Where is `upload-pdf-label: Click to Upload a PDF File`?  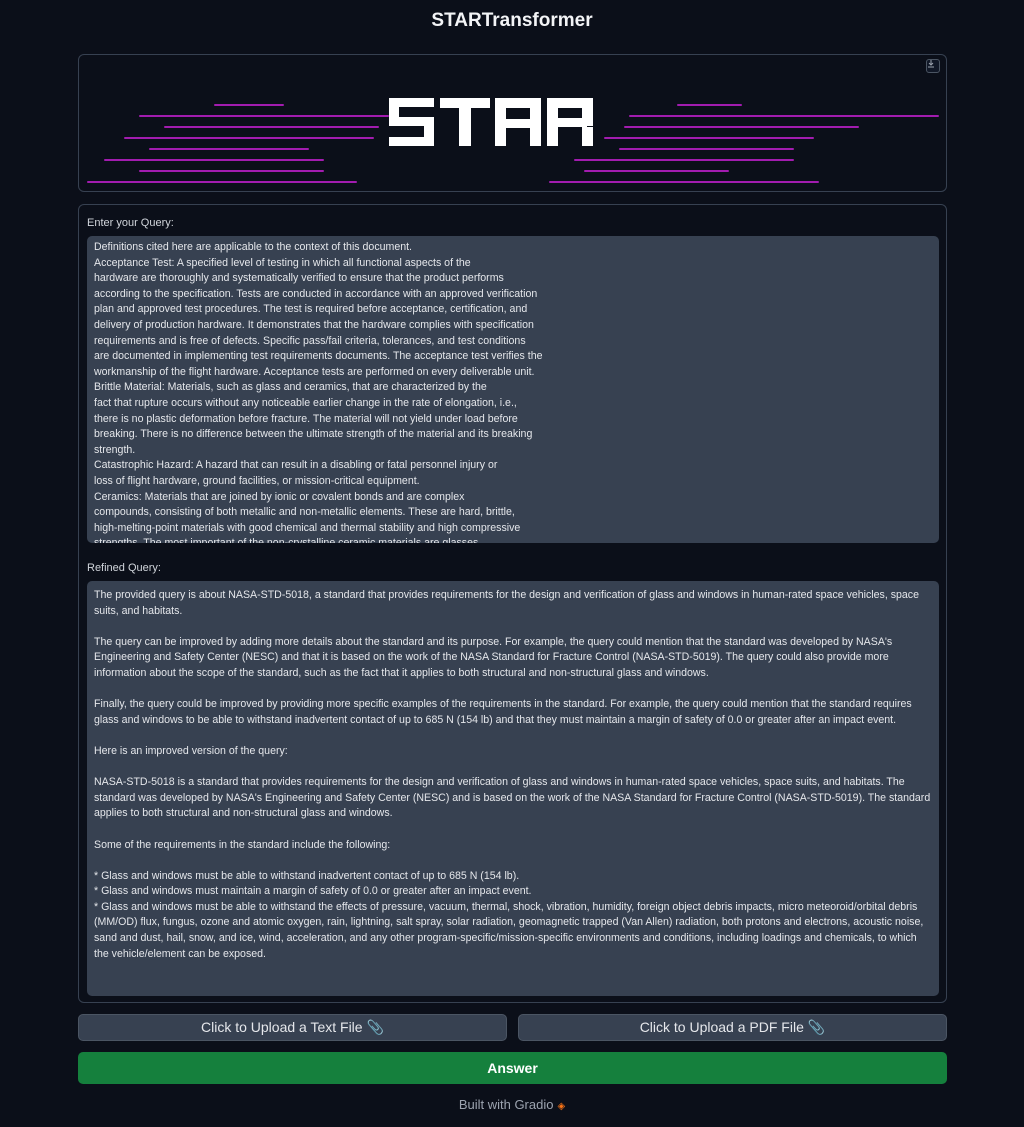
upload-pdf-label: Click to Upload a PDF File is located at coordinates (721, 1027).